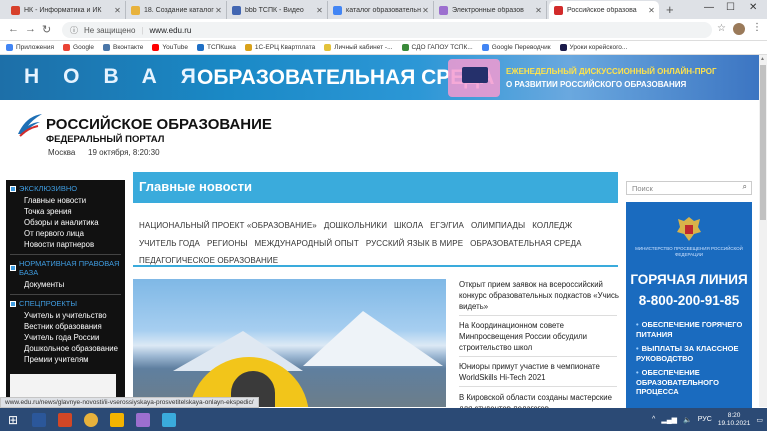  I want to click on browser-tab: Электронные образов ✕, so click(490, 10).